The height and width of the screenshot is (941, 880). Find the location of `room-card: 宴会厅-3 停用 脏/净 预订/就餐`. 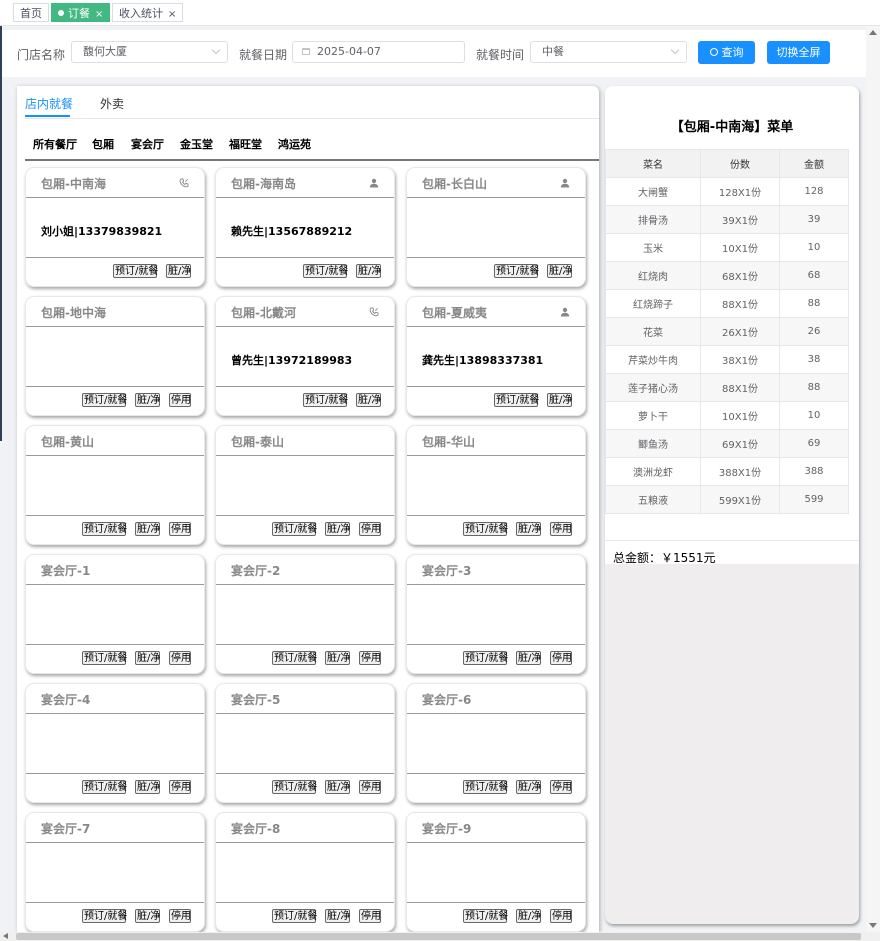

room-card: 宴会厅-3 停用 脏/净 预订/就餐 is located at coordinates (496, 614).